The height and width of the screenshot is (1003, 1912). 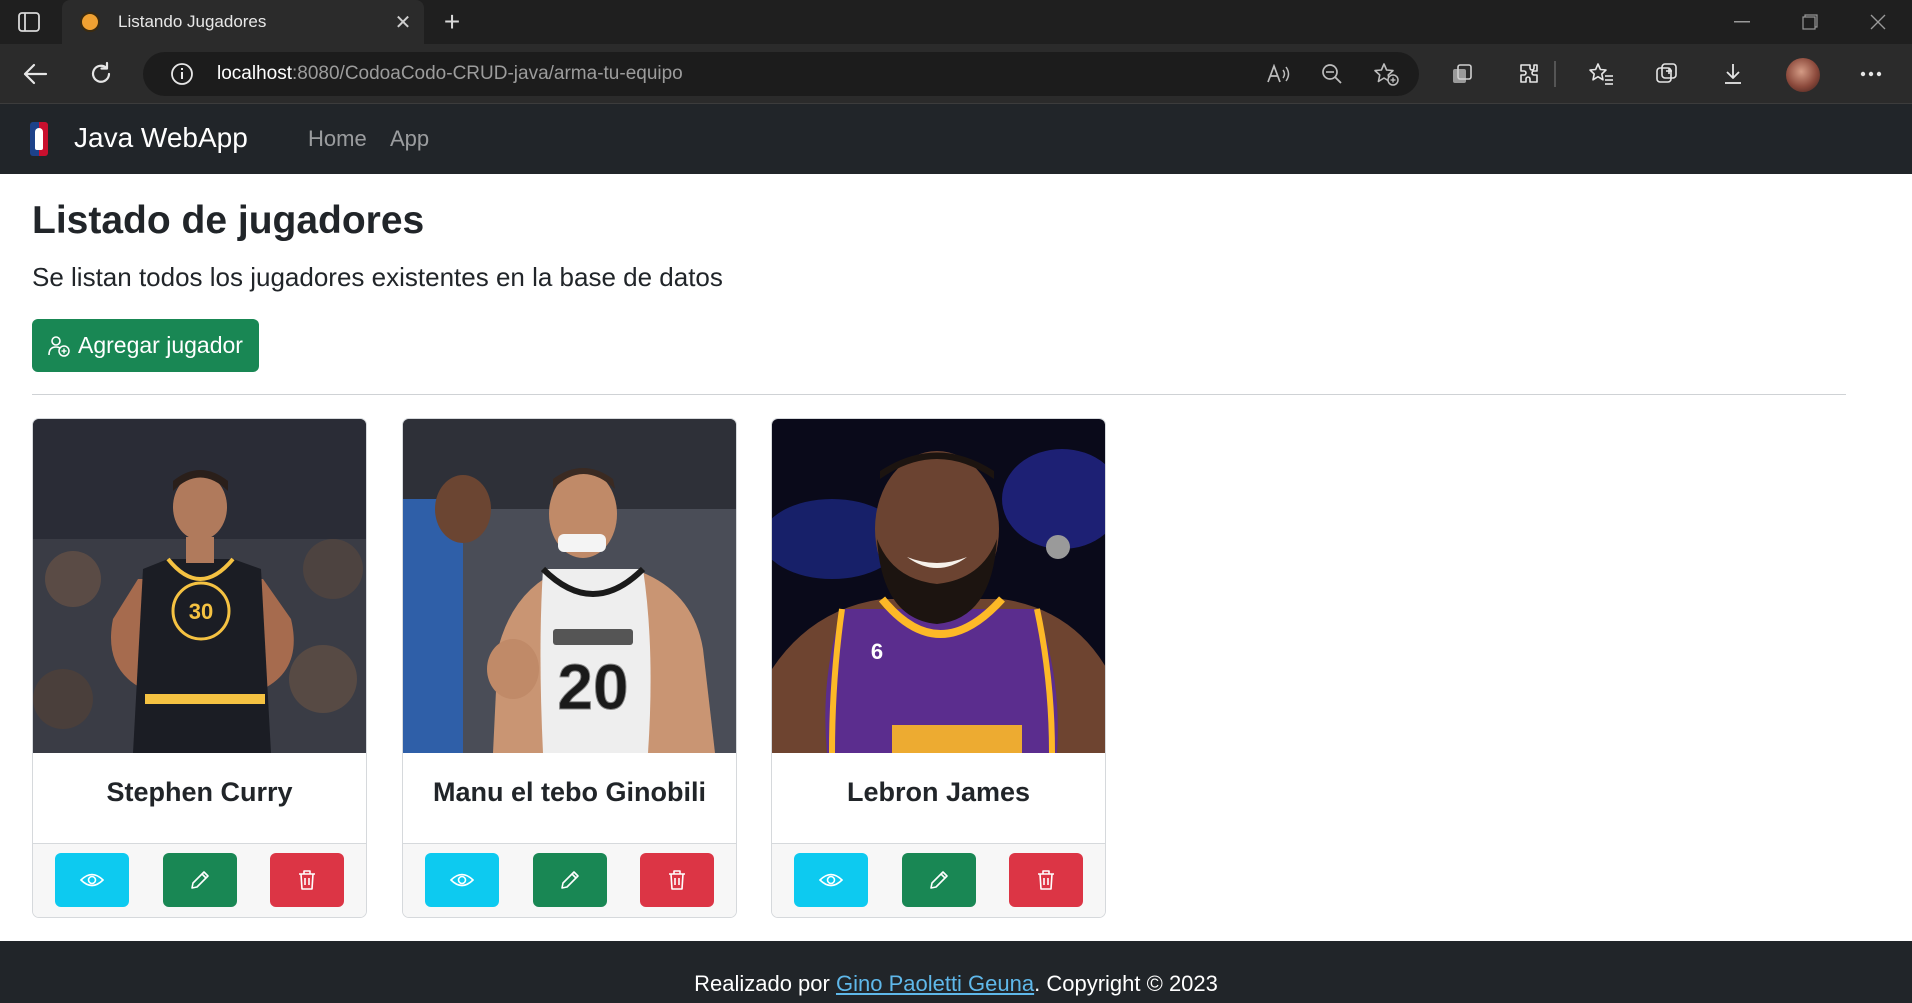 What do you see at coordinates (199, 792) in the screenshot?
I see `player-name: Stephen Curry` at bounding box center [199, 792].